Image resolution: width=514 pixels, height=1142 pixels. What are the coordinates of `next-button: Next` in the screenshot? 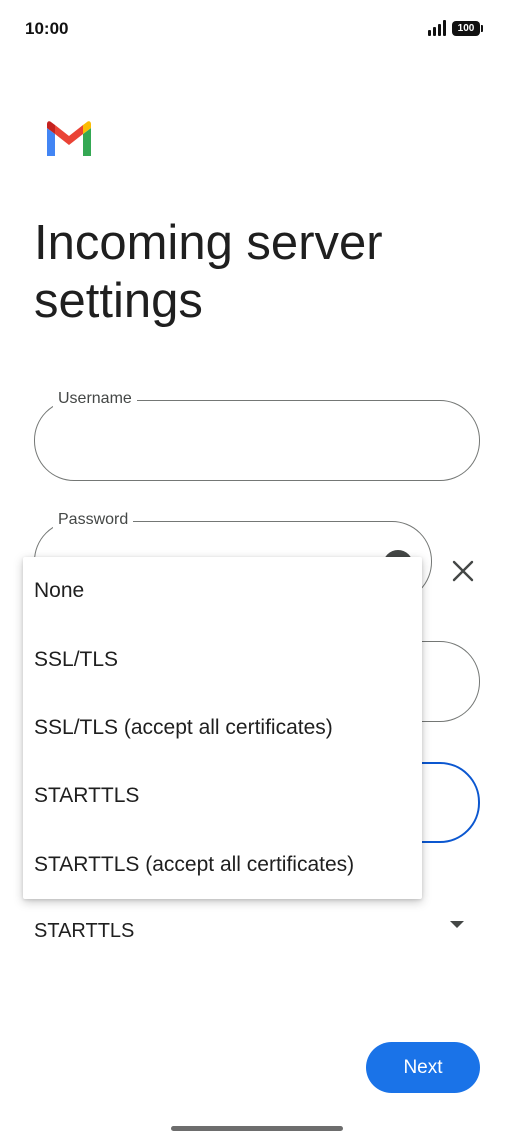 It's located at (423, 1067).